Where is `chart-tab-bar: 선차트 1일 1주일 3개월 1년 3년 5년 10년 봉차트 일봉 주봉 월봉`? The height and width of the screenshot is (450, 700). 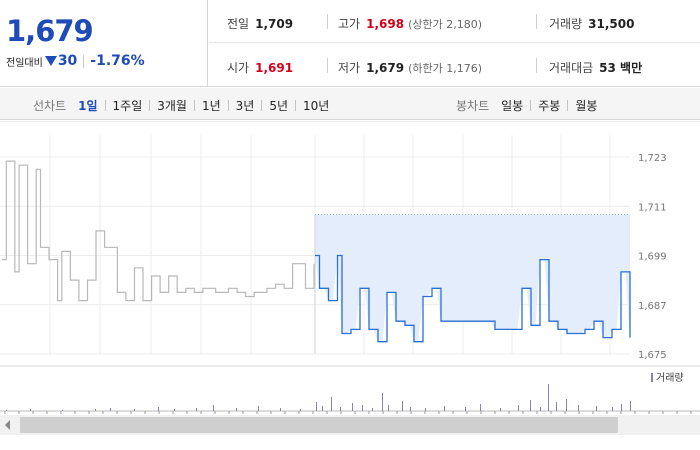 chart-tab-bar: 선차트 1일 1주일 3개월 1년 3년 5년 10년 봉차트 일봉 주봉 월봉 is located at coordinates (350, 104).